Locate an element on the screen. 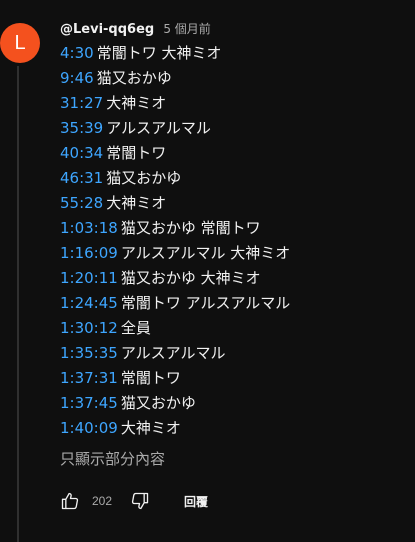 The image size is (415, 542). timestamp-link: 1:16:09 is located at coordinates (89, 253).